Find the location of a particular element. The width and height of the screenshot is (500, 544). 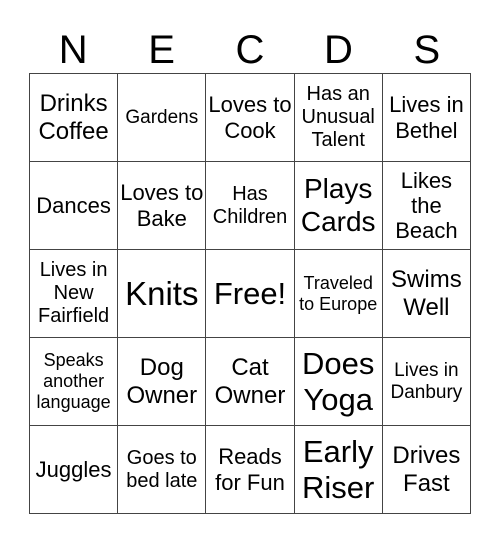

bingo-cell: Lives in New Fairfield is located at coordinates (74, 294).